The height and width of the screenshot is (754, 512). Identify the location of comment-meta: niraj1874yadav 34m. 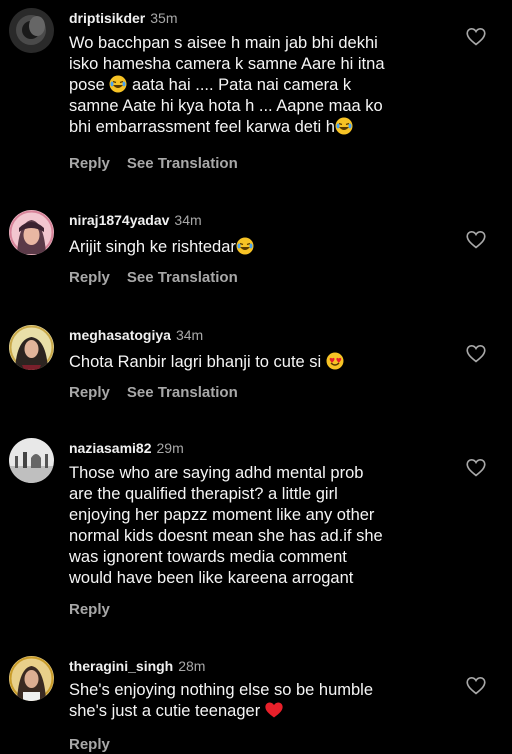
(135, 220).